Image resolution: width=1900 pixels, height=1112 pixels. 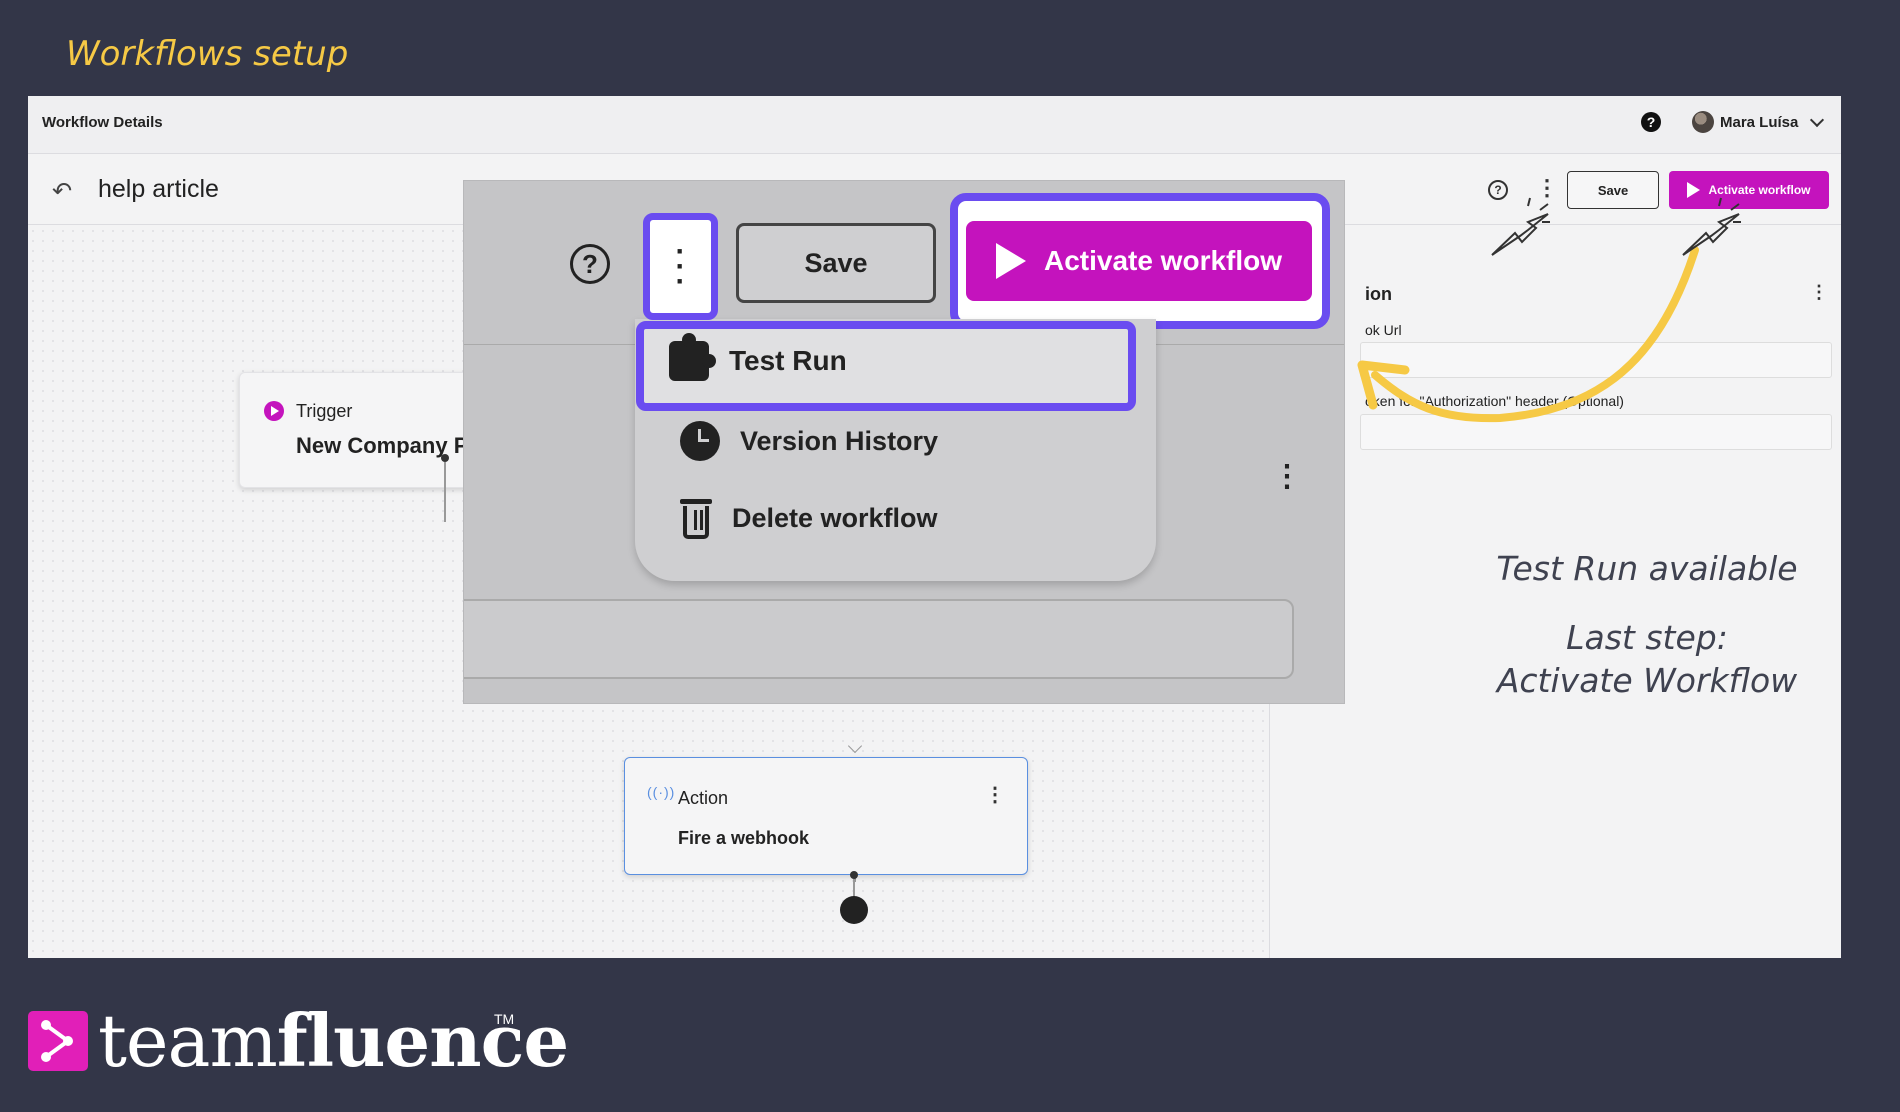 What do you see at coordinates (1647, 568) in the screenshot?
I see `note-test-run: Test Run available` at bounding box center [1647, 568].